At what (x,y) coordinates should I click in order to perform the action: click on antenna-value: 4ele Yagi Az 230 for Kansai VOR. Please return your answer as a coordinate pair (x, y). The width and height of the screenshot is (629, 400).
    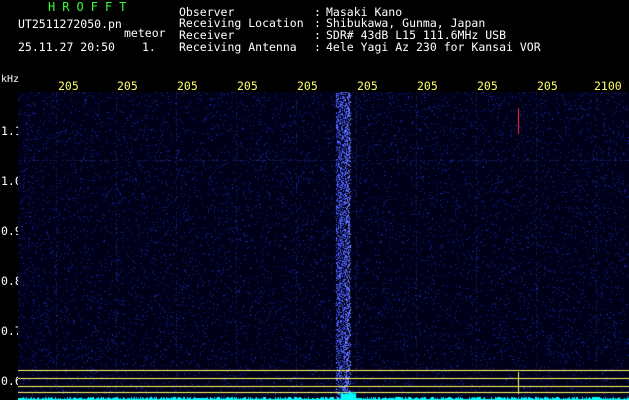
    Looking at the image, I should click on (433, 47).